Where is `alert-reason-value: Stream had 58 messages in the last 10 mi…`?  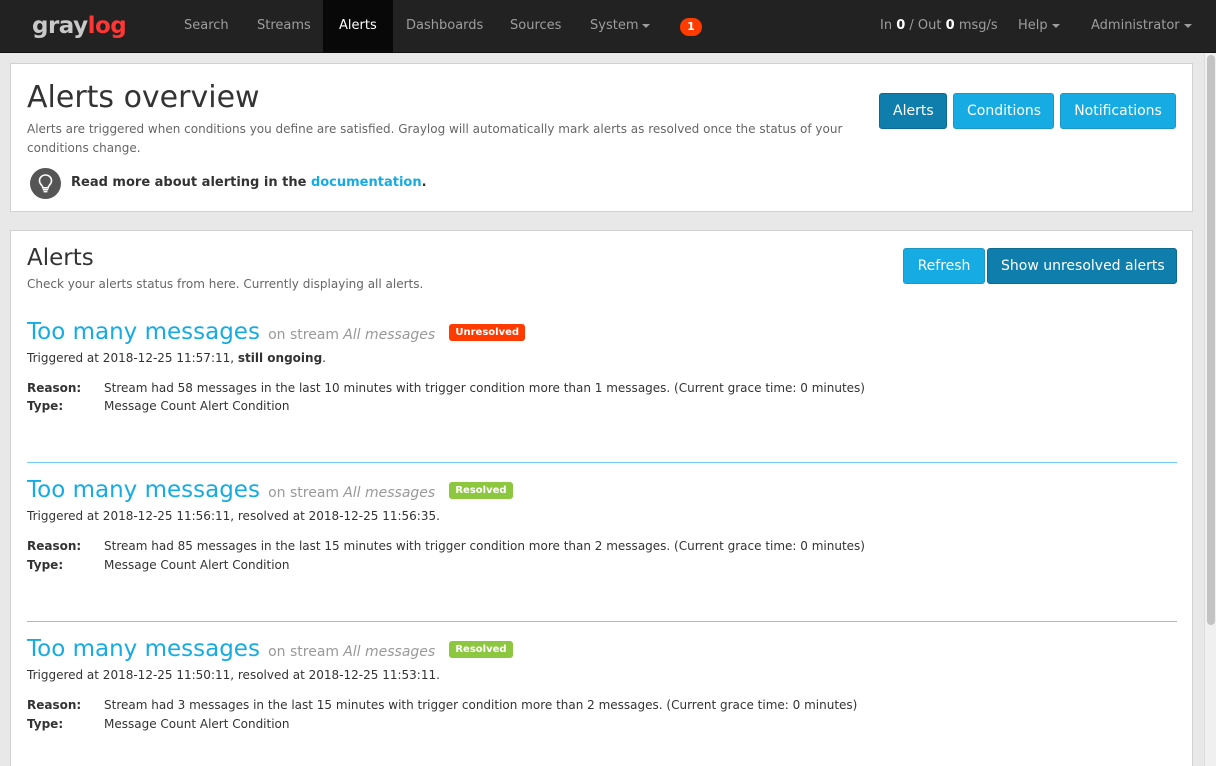 alert-reason-value: Stream had 58 messages in the last 10 mi… is located at coordinates (484, 388).